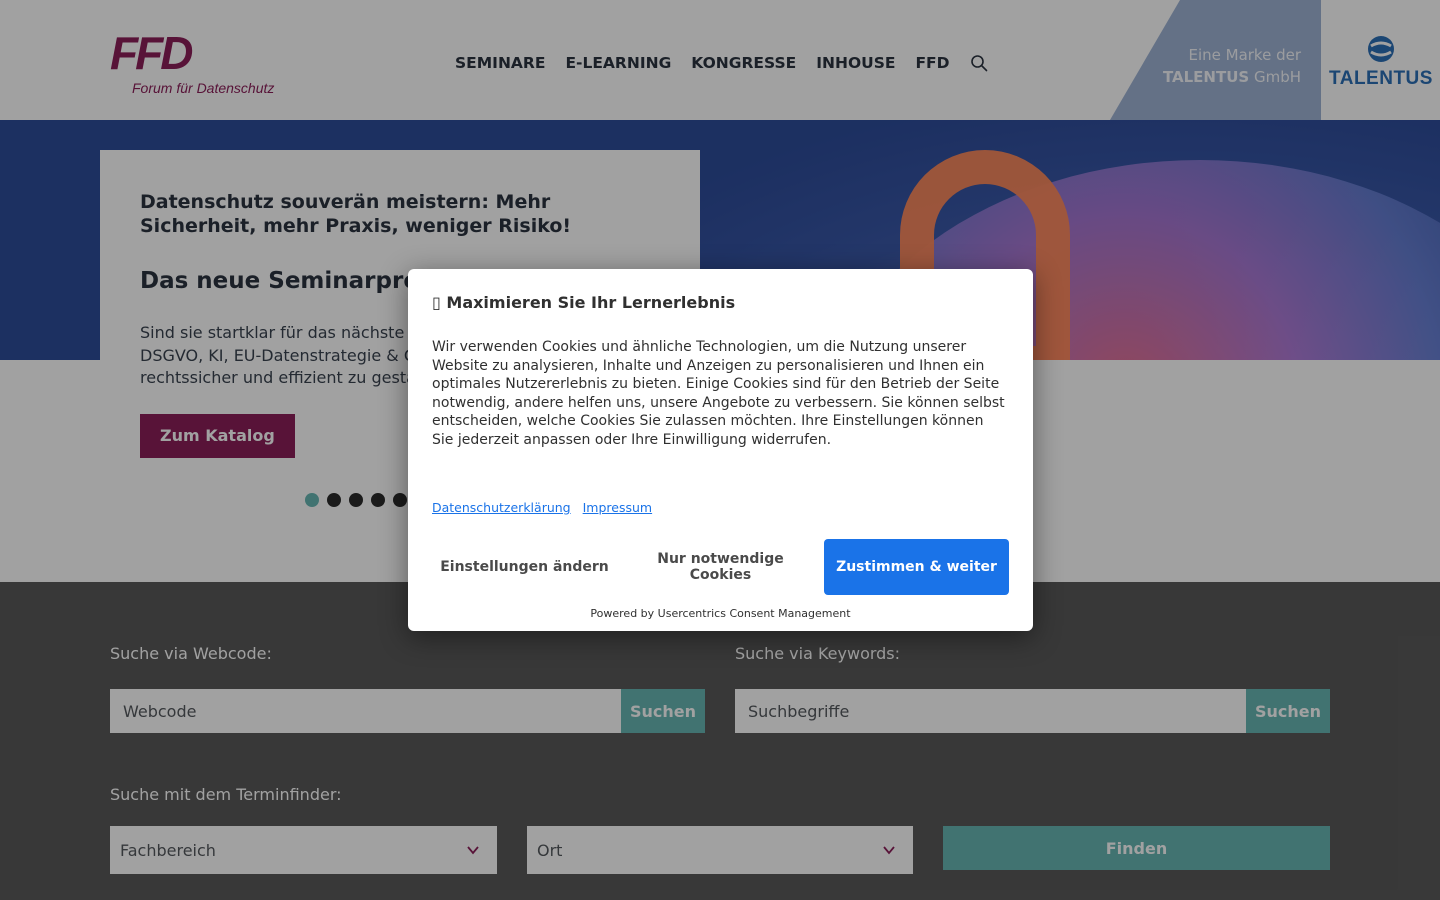 The image size is (1440, 900). Describe the element at coordinates (916, 567) in the screenshot. I see `accept-button: Zustimmen & weiter` at that location.